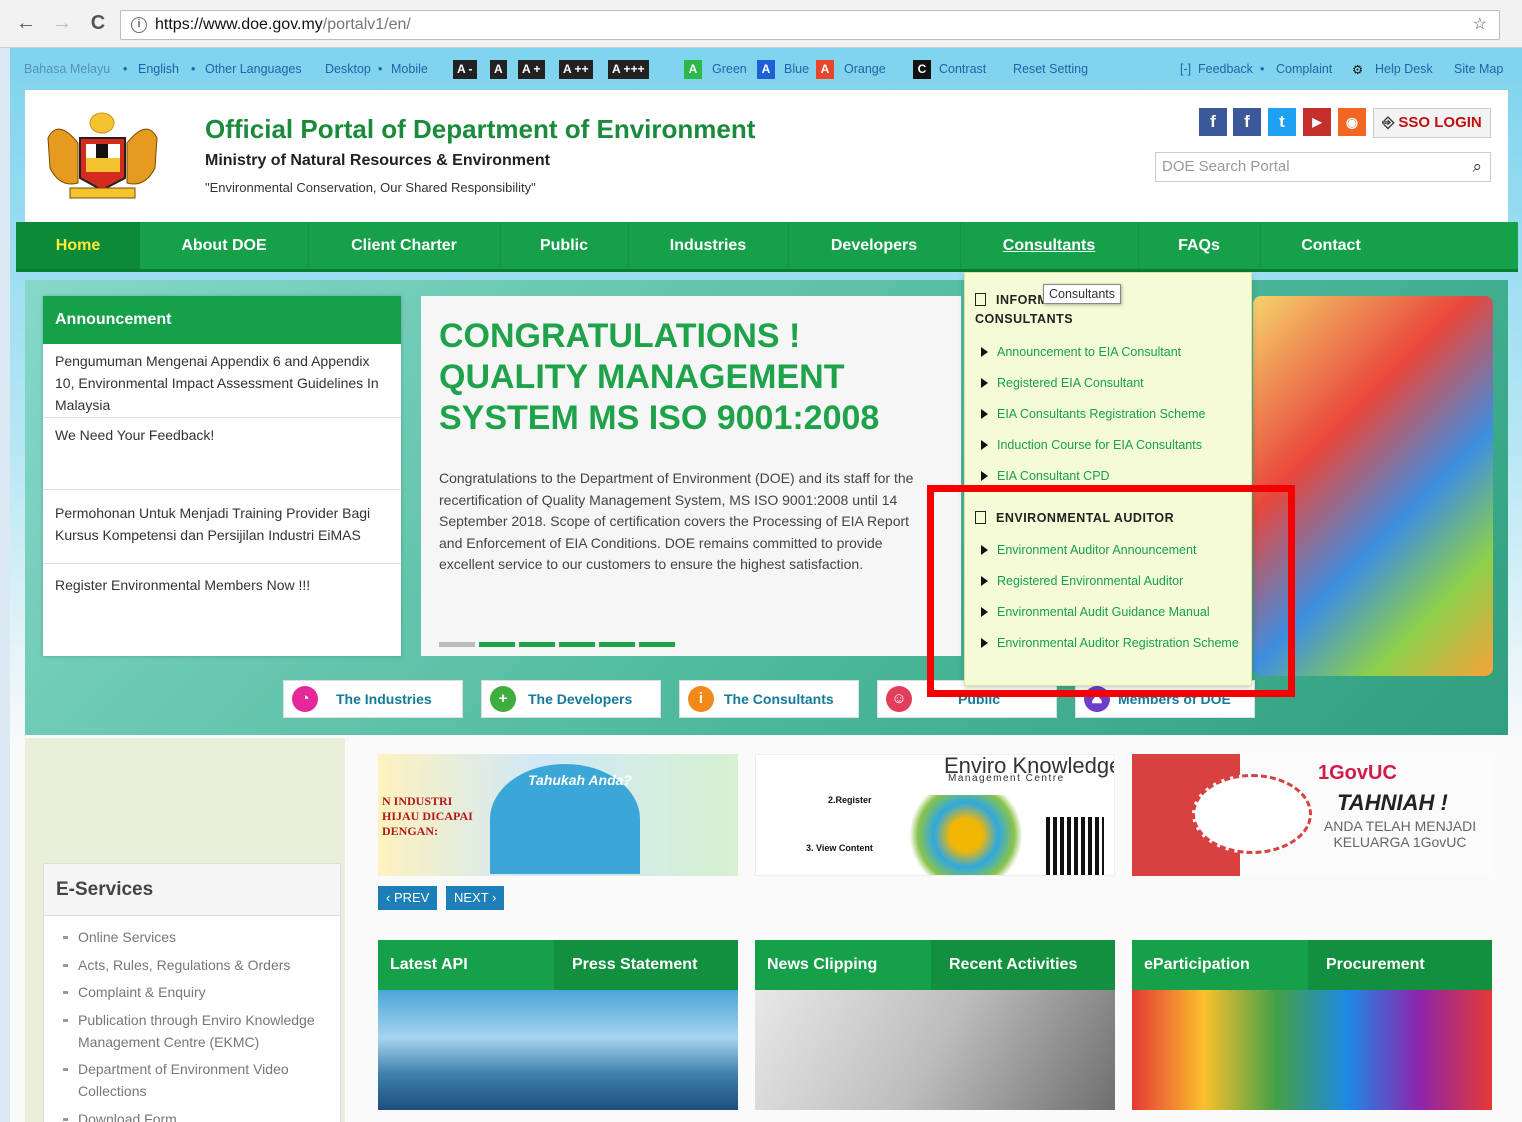 The image size is (1522, 1122). I want to click on search-icon: ⌕, so click(1477, 167).